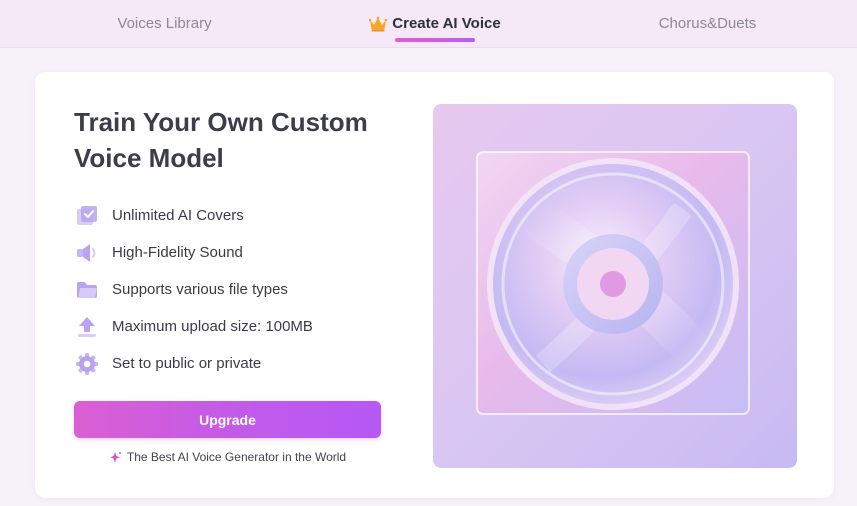 The width and height of the screenshot is (857, 506). What do you see at coordinates (87, 290) in the screenshot?
I see `folder-icon` at bounding box center [87, 290].